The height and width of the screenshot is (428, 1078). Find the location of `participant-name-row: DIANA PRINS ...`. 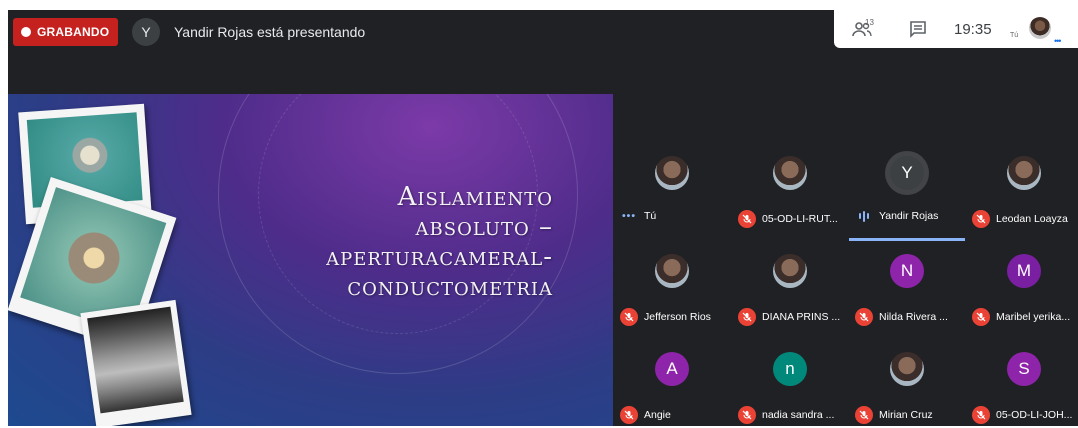

participant-name-row: DIANA PRINS ... is located at coordinates (789, 317).